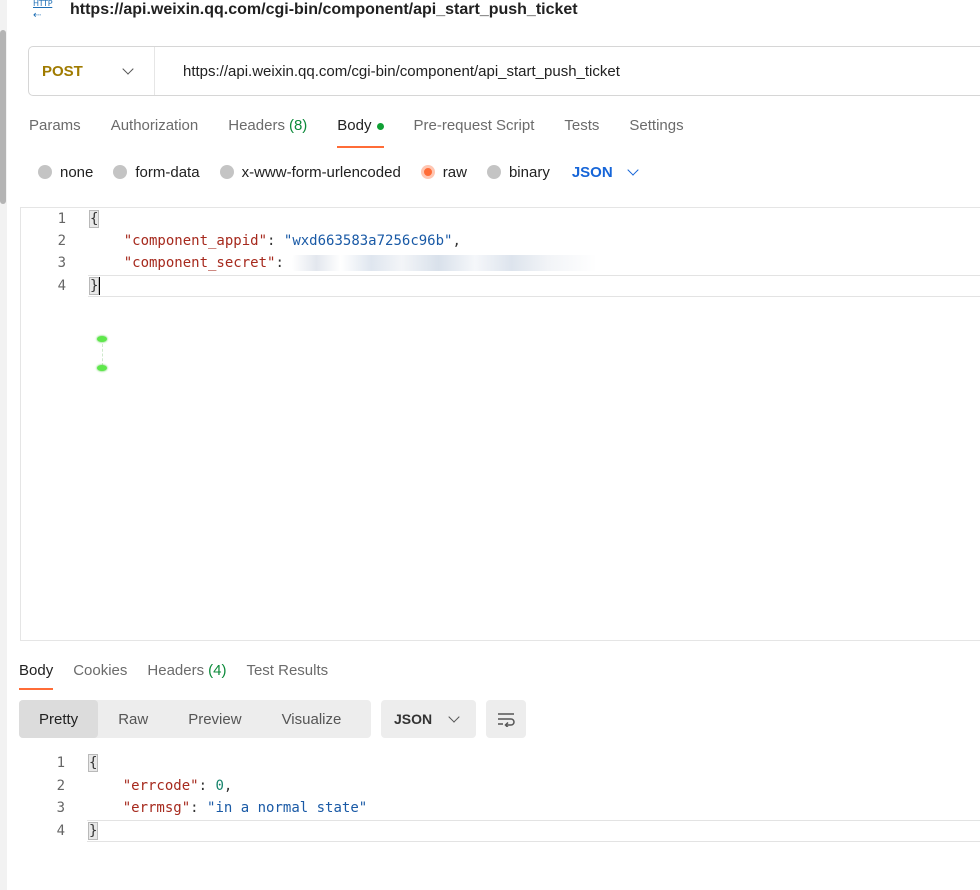 The width and height of the screenshot is (980, 890). Describe the element at coordinates (155, 131) in the screenshot. I see `tab-authorization: Authorization` at that location.